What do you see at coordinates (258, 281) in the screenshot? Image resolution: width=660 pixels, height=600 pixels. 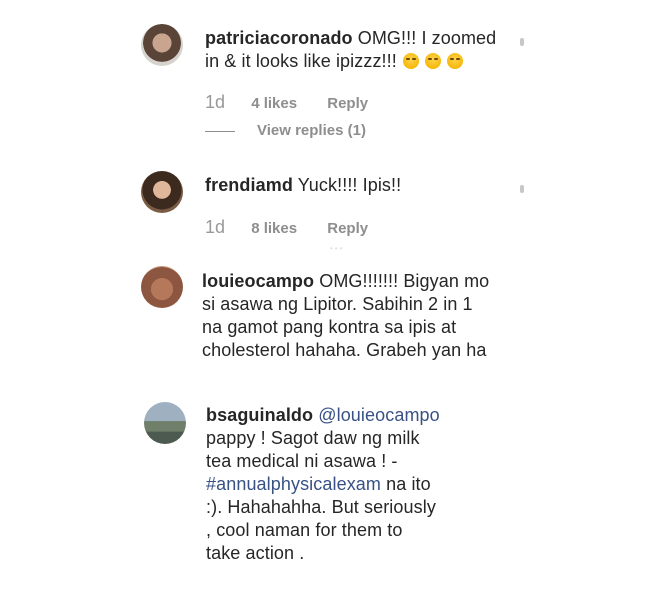 I see `username: louieocampo` at bounding box center [258, 281].